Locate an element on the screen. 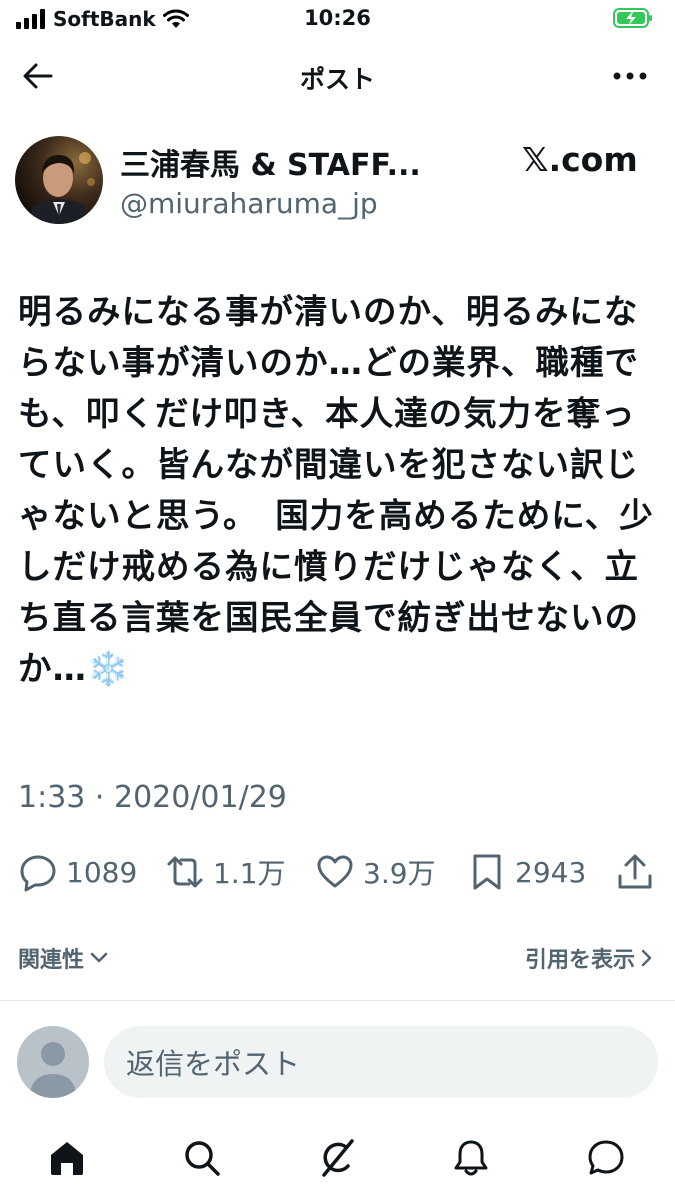  user-avatar is located at coordinates (53, 1062).